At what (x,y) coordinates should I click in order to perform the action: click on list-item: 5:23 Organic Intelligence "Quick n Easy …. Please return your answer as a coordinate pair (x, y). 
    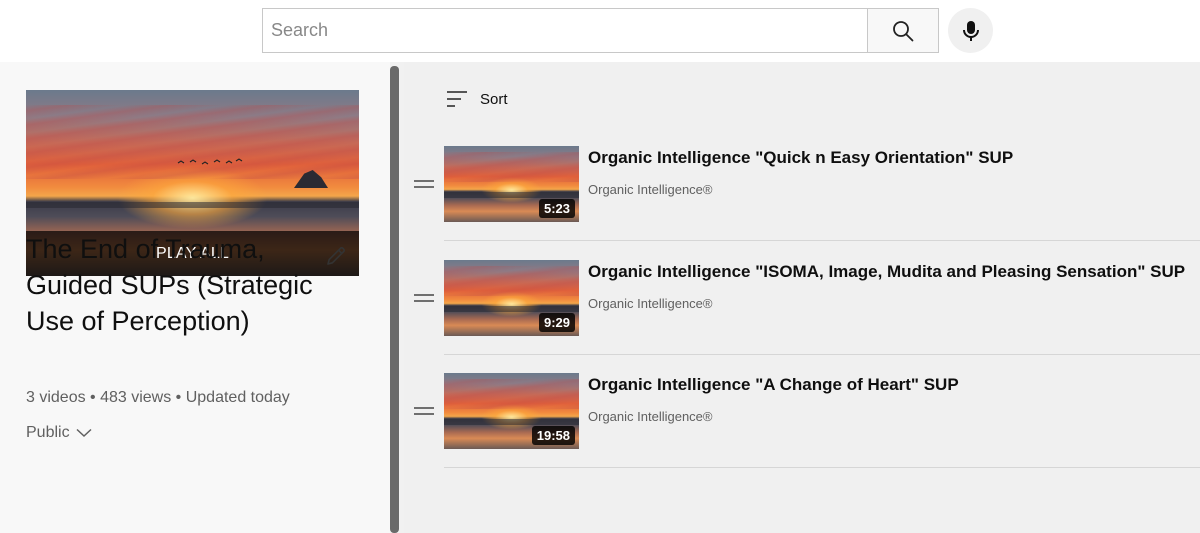
    Looking at the image, I should click on (802, 203).